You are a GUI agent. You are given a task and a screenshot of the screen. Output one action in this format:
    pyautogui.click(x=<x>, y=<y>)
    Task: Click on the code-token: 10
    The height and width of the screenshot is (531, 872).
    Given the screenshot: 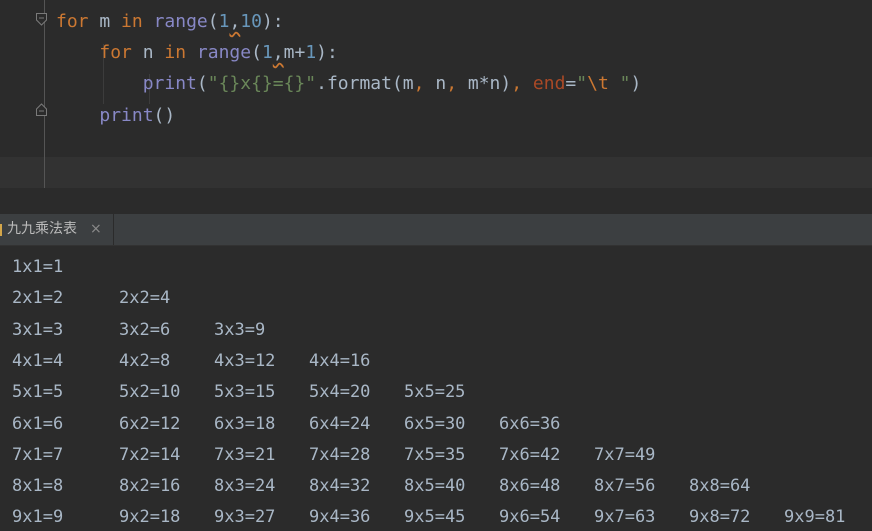 What is the action you would take?
    pyautogui.click(x=251, y=21)
    